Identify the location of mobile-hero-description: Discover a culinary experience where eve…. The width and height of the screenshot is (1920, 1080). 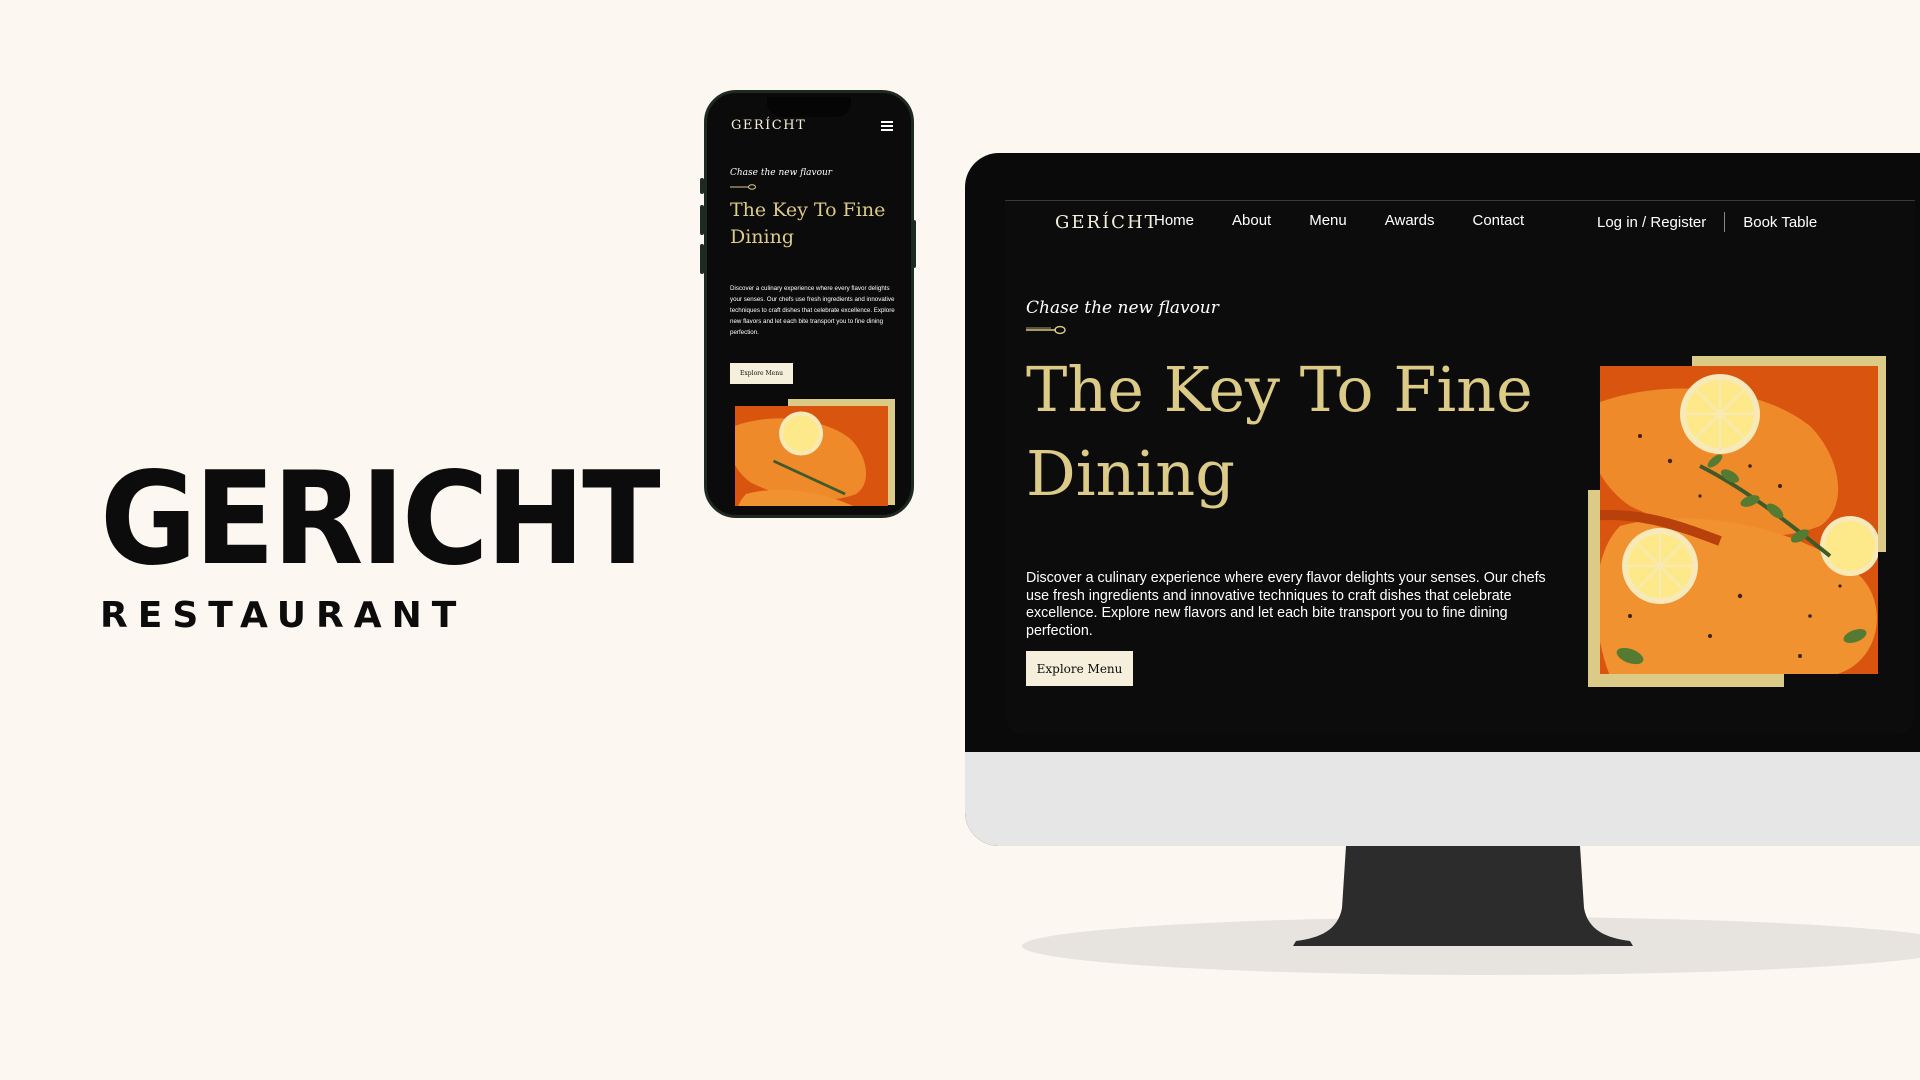
(812, 310).